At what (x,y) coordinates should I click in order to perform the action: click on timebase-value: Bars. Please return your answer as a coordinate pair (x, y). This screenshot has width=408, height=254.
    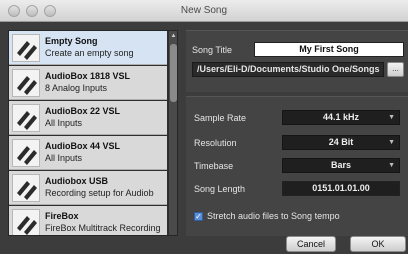
    Looking at the image, I should click on (340, 165).